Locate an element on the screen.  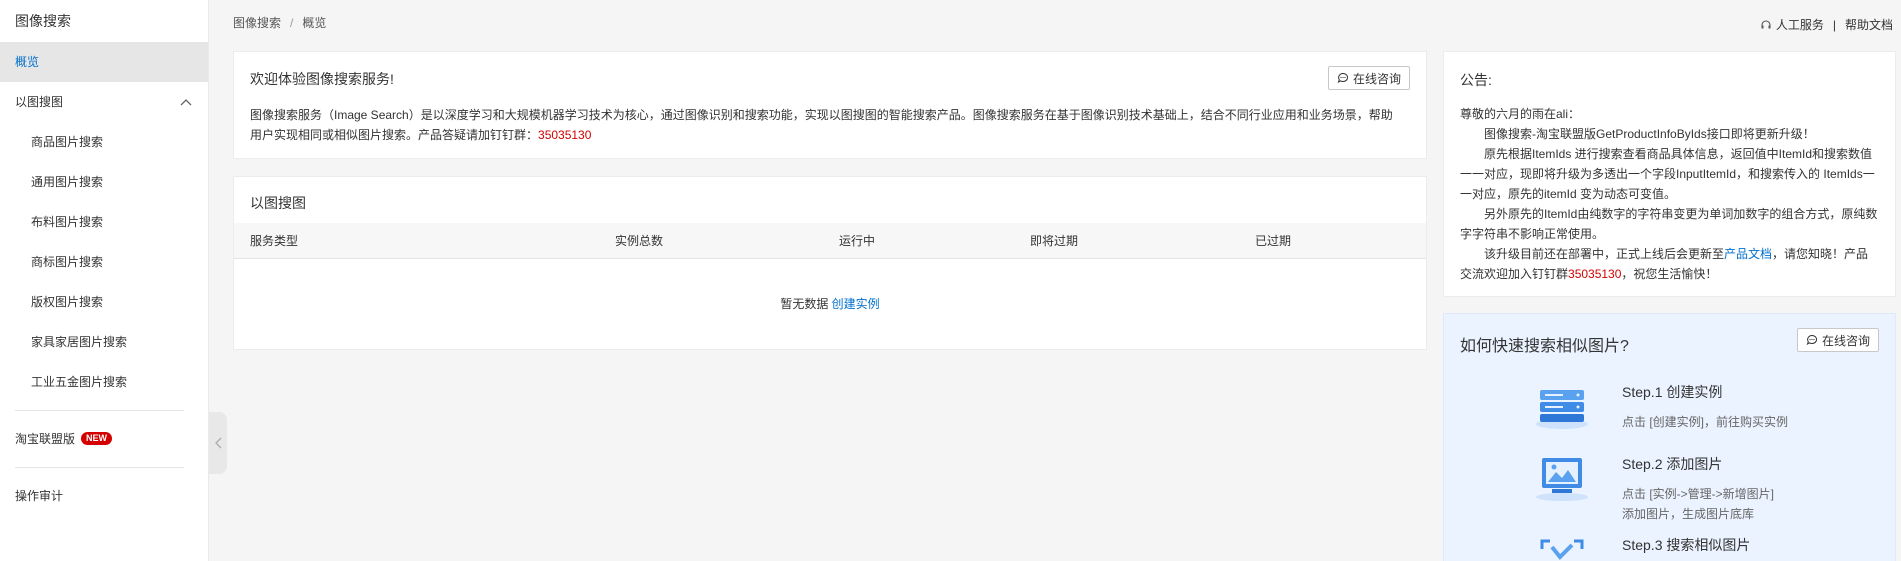
welcome-title: 欢迎体验图像搜索服务! is located at coordinates (322, 79).